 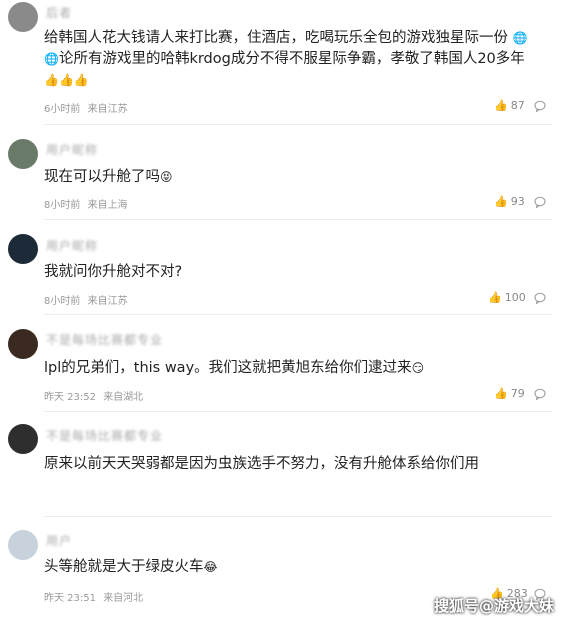 I want to click on username: 用户, so click(x=59, y=540).